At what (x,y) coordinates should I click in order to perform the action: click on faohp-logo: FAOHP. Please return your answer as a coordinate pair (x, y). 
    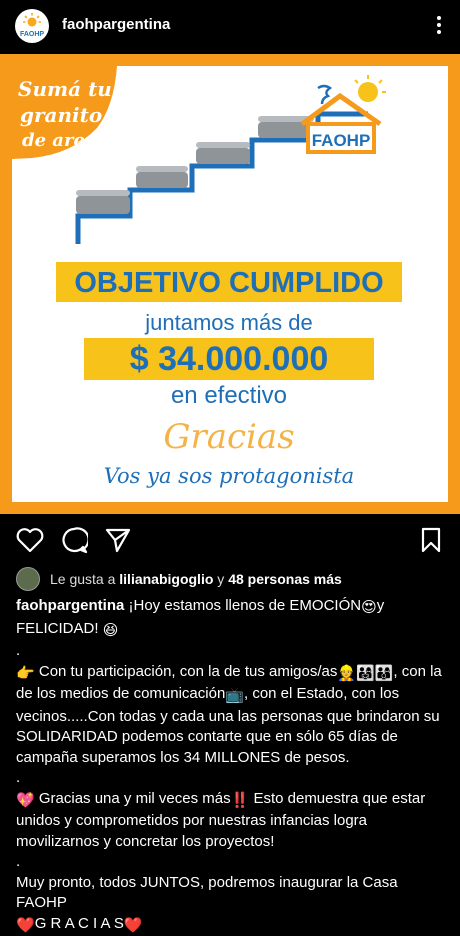
    Looking at the image, I should click on (32, 26).